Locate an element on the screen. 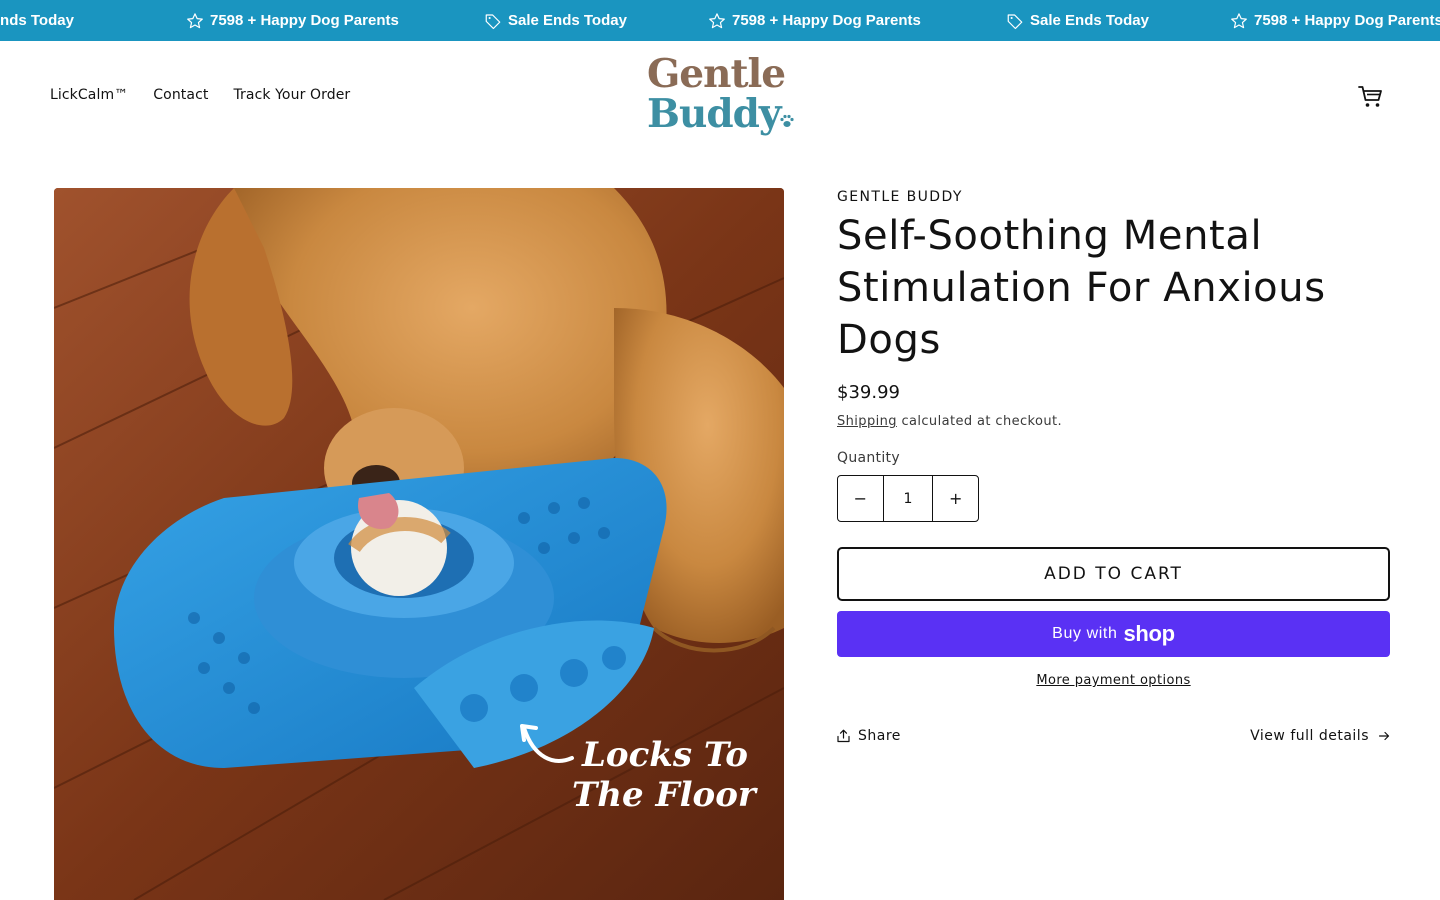 The height and width of the screenshot is (900, 1440). cart-icon is located at coordinates (1370, 96).